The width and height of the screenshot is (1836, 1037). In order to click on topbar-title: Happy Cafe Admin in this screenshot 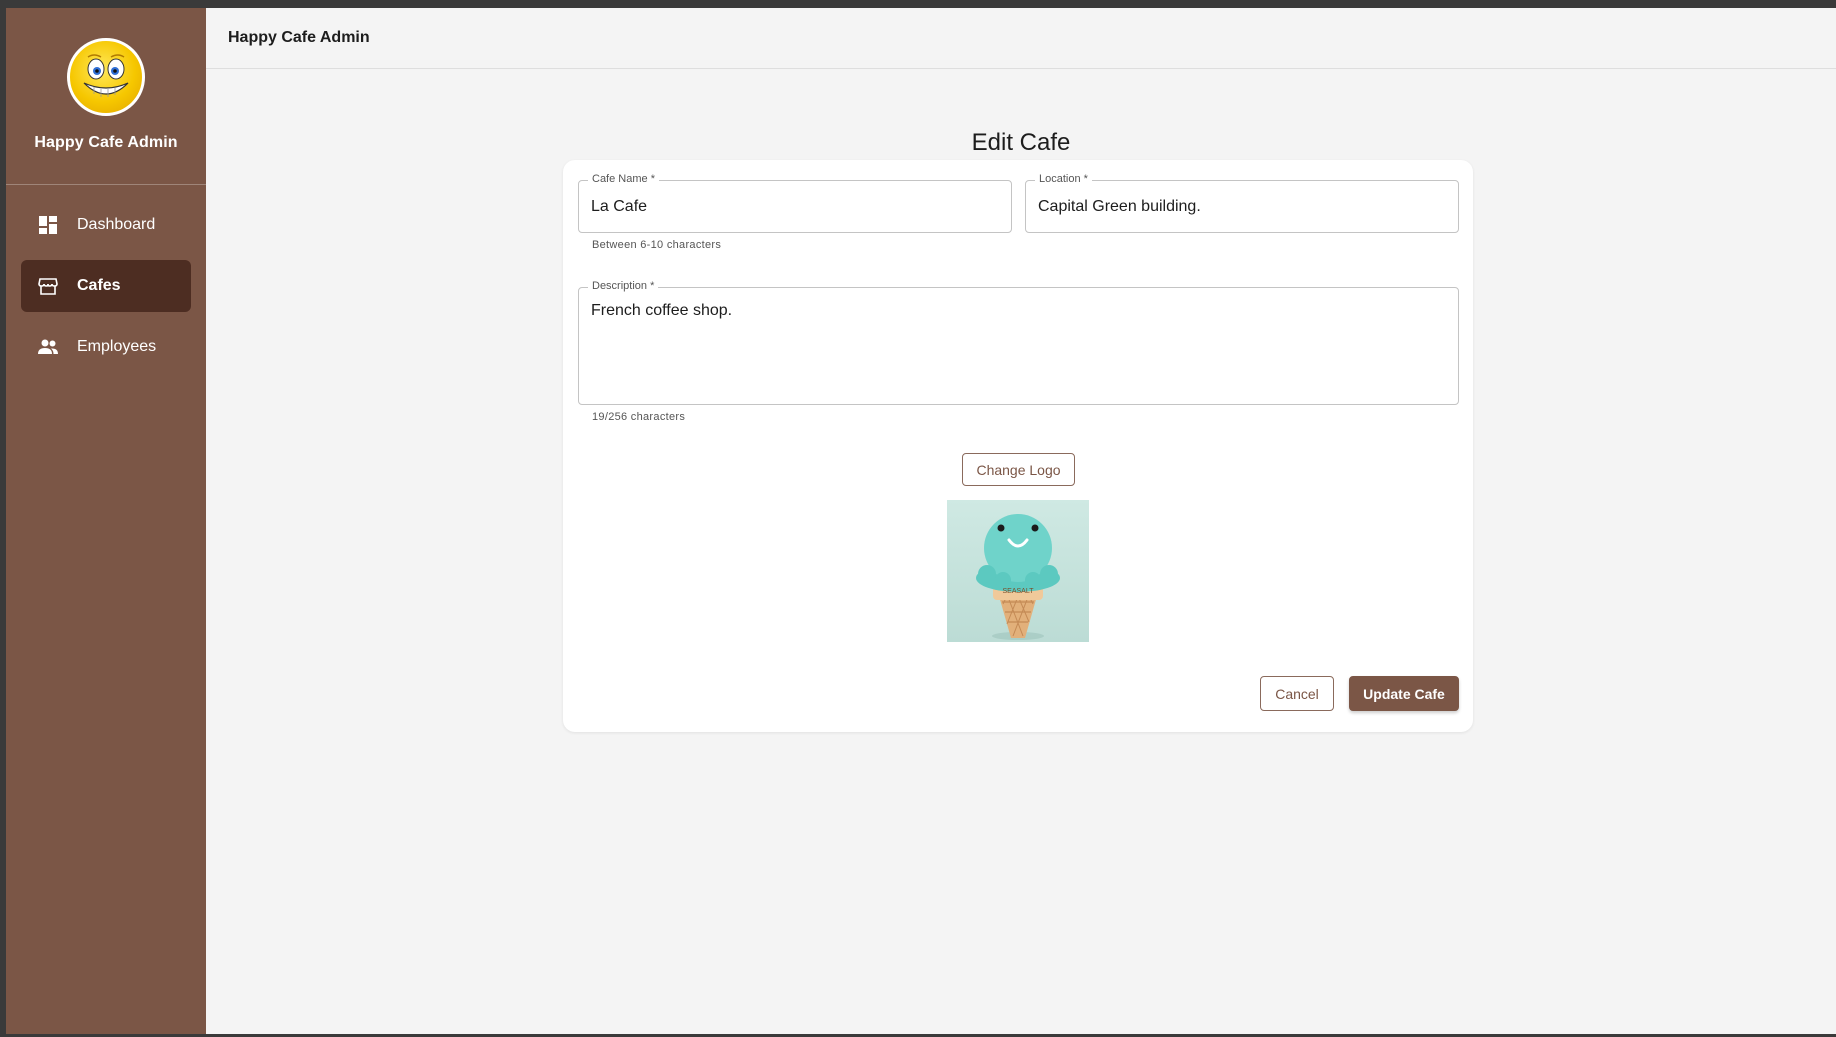, I will do `click(299, 37)`.